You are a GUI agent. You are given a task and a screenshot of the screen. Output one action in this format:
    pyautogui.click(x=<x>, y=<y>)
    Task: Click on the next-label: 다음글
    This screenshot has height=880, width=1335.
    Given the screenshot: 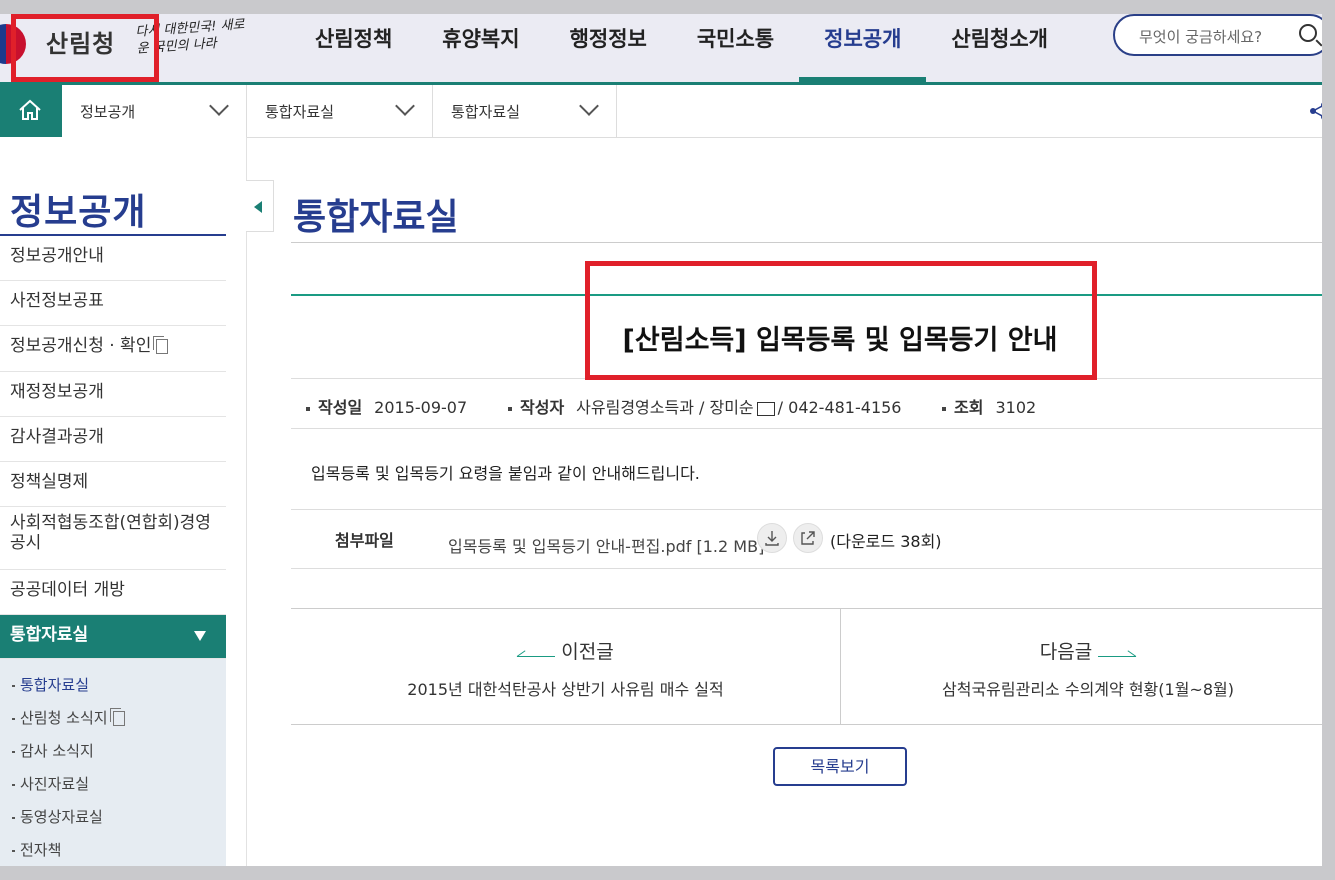 What is the action you would take?
    pyautogui.click(x=1066, y=652)
    